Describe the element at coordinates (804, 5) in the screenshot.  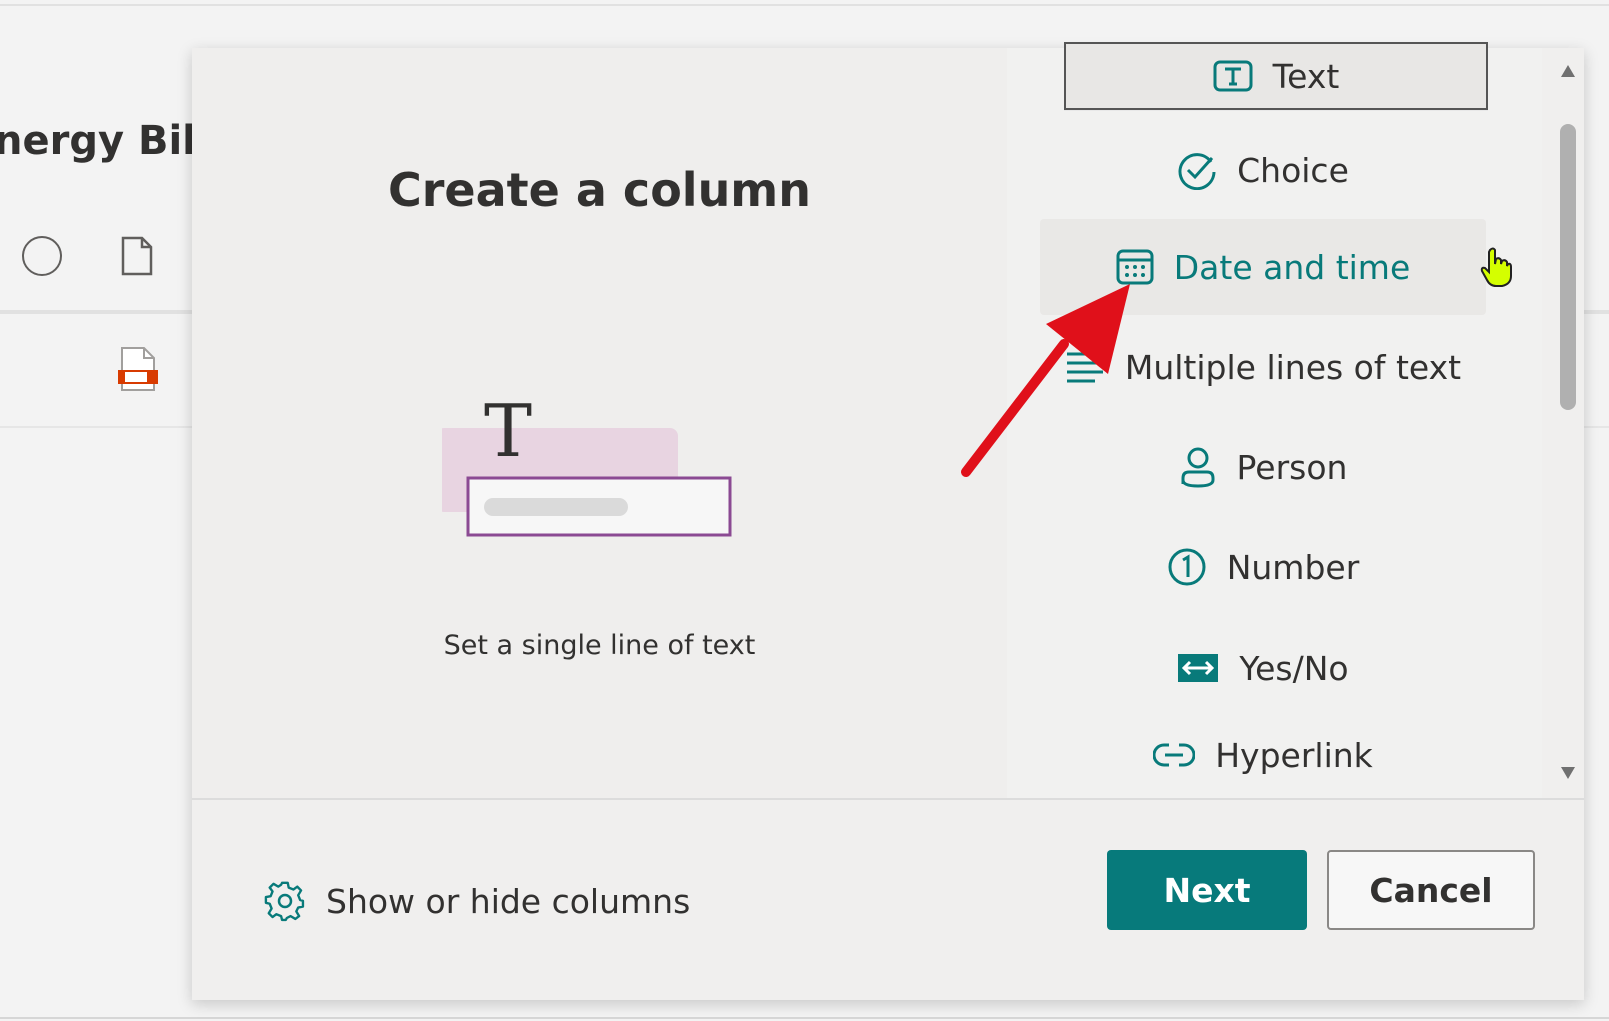
I see `top-divider` at that location.